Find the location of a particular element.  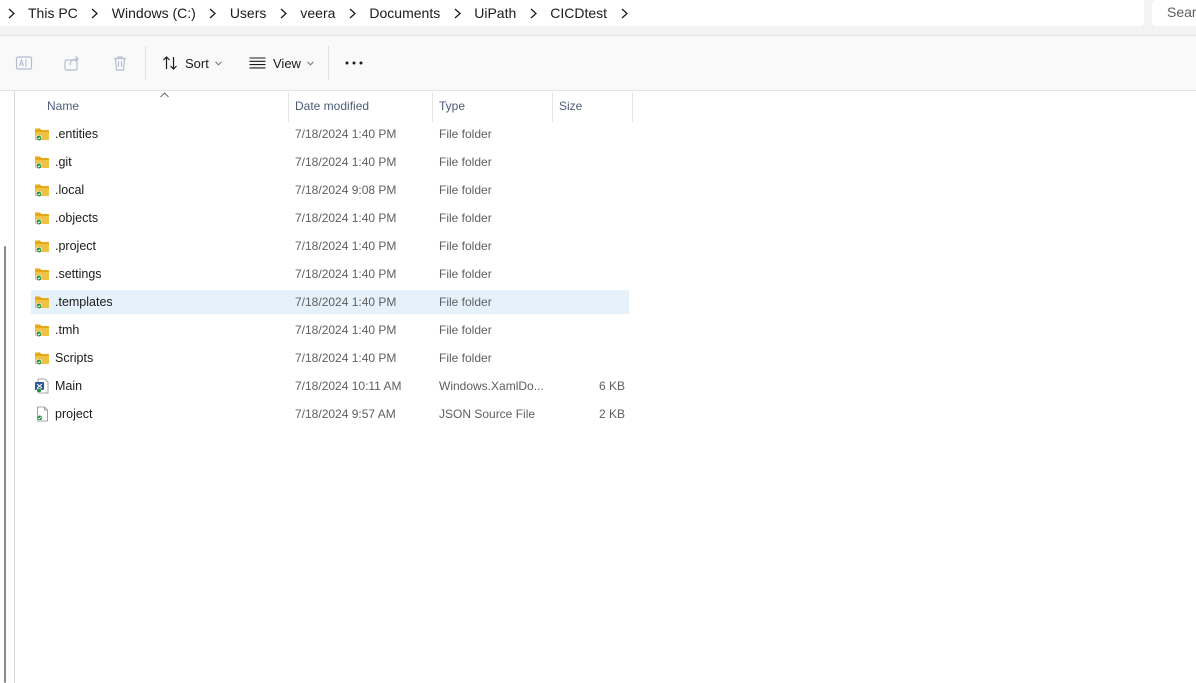

file-name: .project is located at coordinates (75, 246).